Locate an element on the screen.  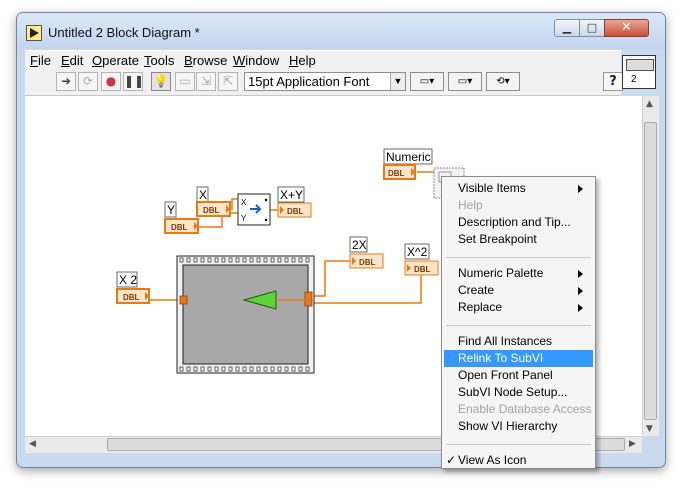
labview-app-icon is located at coordinates (34, 33).